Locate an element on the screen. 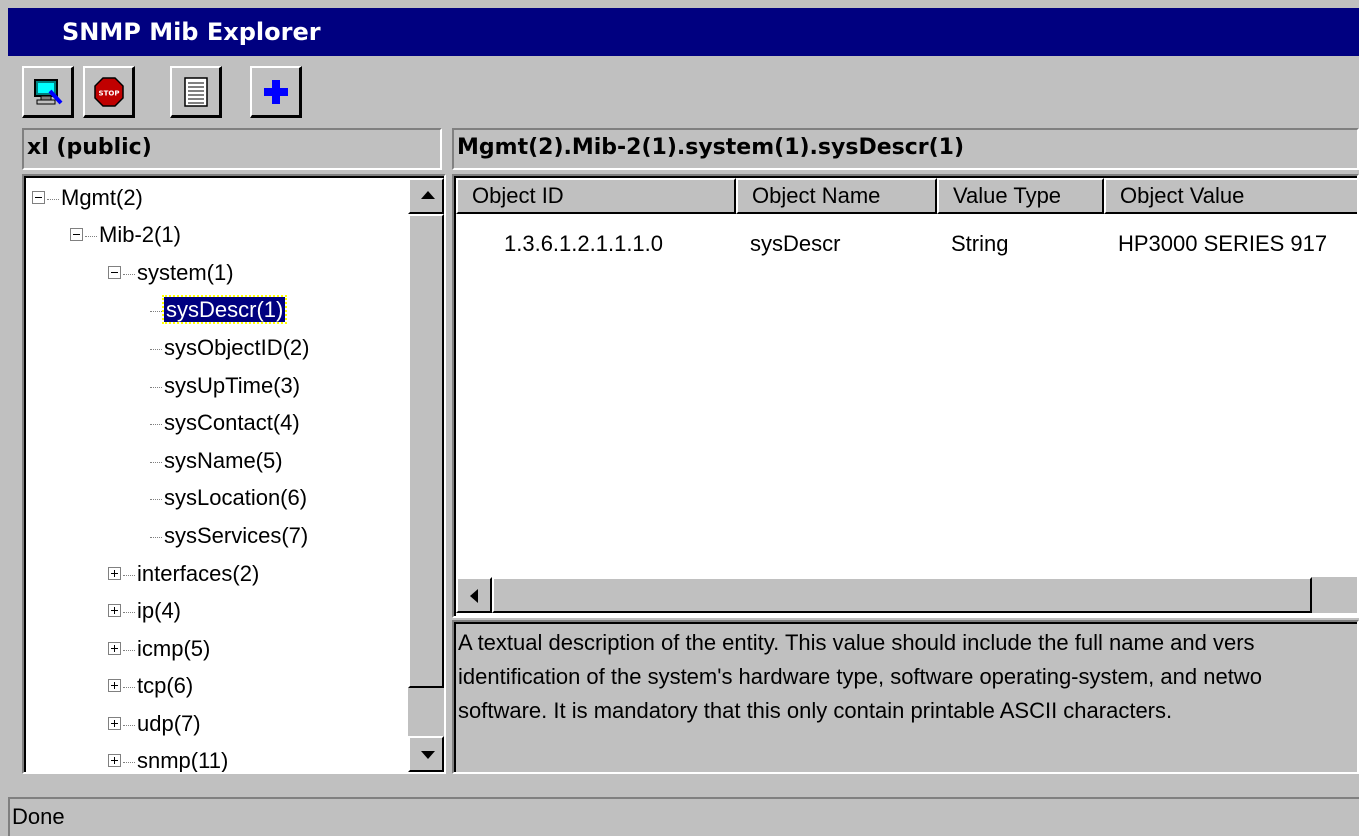 The image size is (1359, 836). column-header-object-name: Object Name is located at coordinates (836, 196).